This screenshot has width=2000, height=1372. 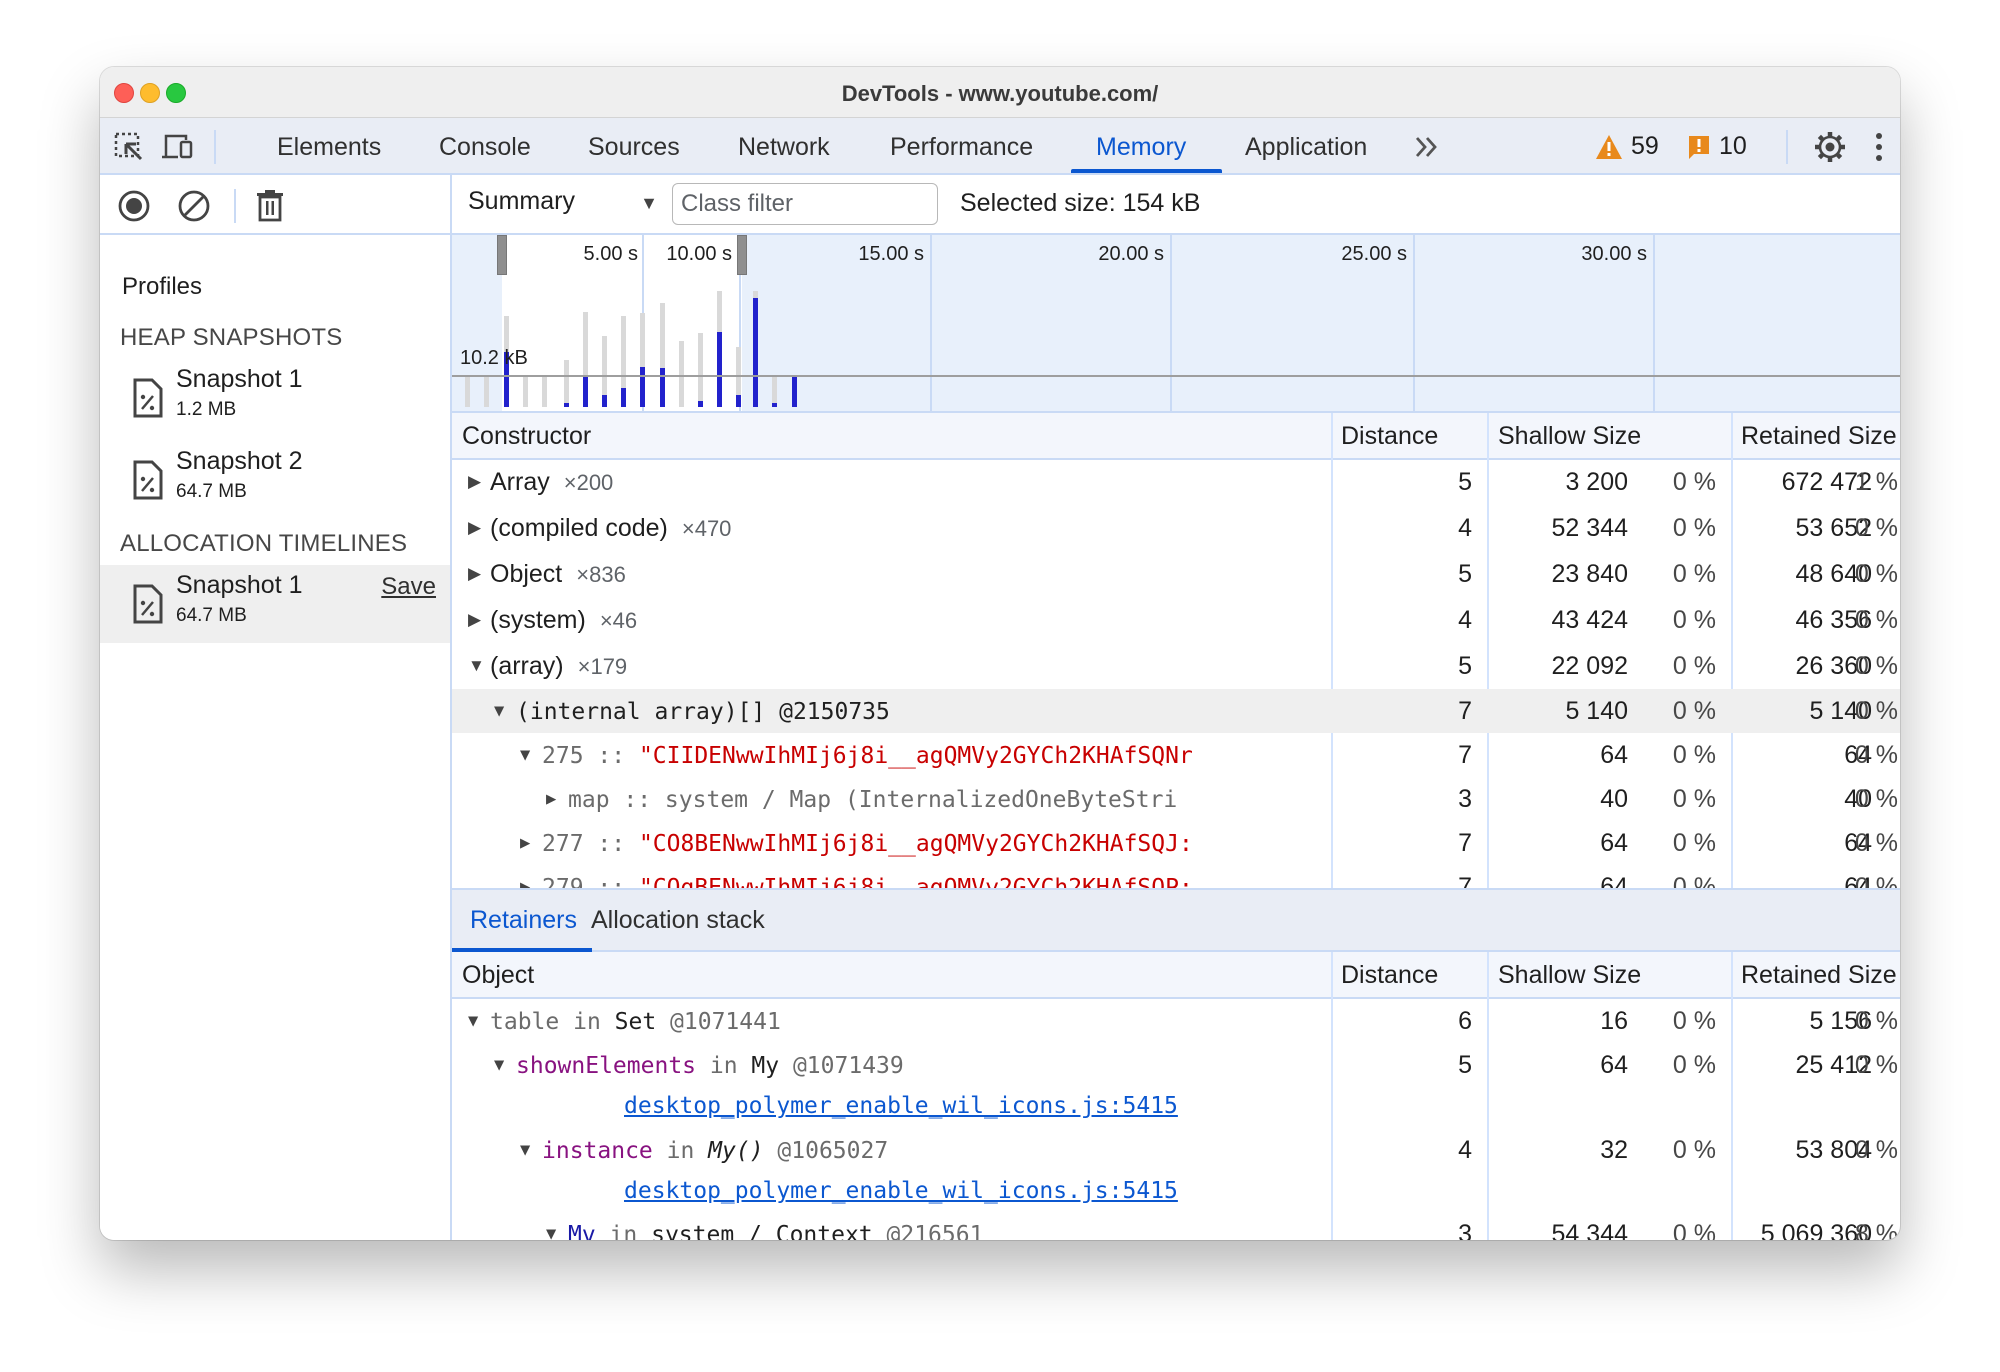 What do you see at coordinates (275, 604) in the screenshot?
I see `allocation-timeline-item: Snapshot 1 64.7 MB Save` at bounding box center [275, 604].